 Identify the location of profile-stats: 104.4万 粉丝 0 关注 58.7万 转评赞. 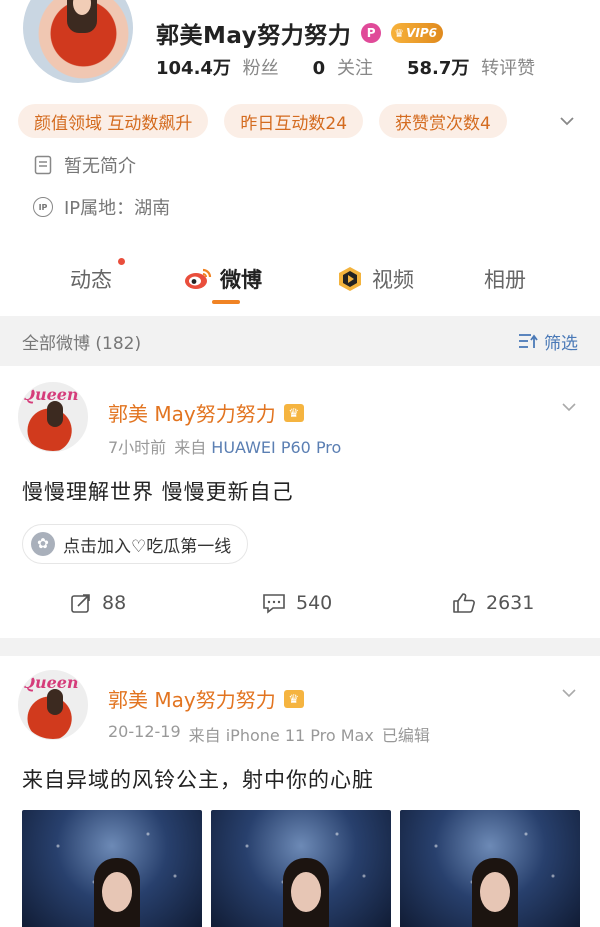
(345, 67).